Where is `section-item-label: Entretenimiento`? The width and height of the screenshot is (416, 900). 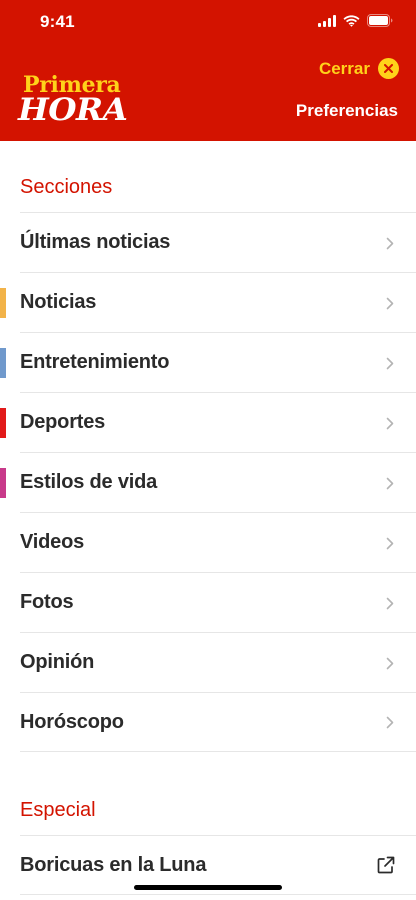
section-item-label: Entretenimiento is located at coordinates (95, 362).